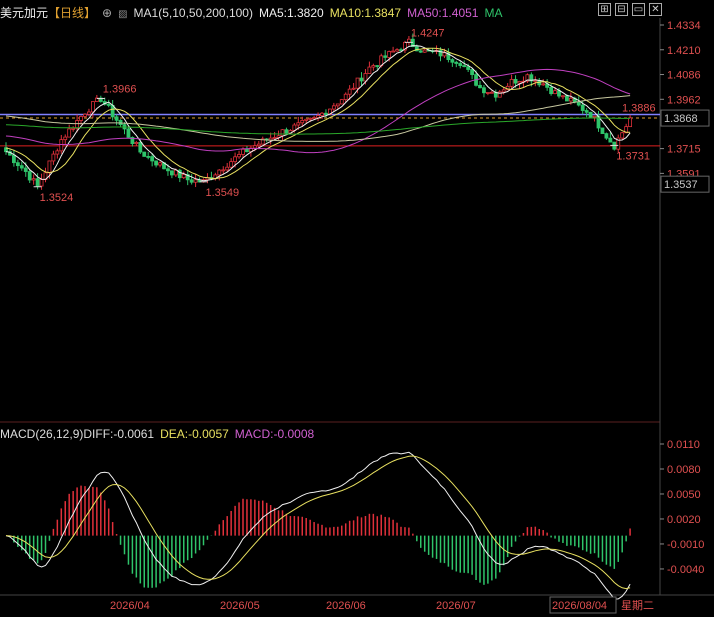  Describe the element at coordinates (223, 193) in the screenshot. I see `annotation-low: 1.3549` at that location.